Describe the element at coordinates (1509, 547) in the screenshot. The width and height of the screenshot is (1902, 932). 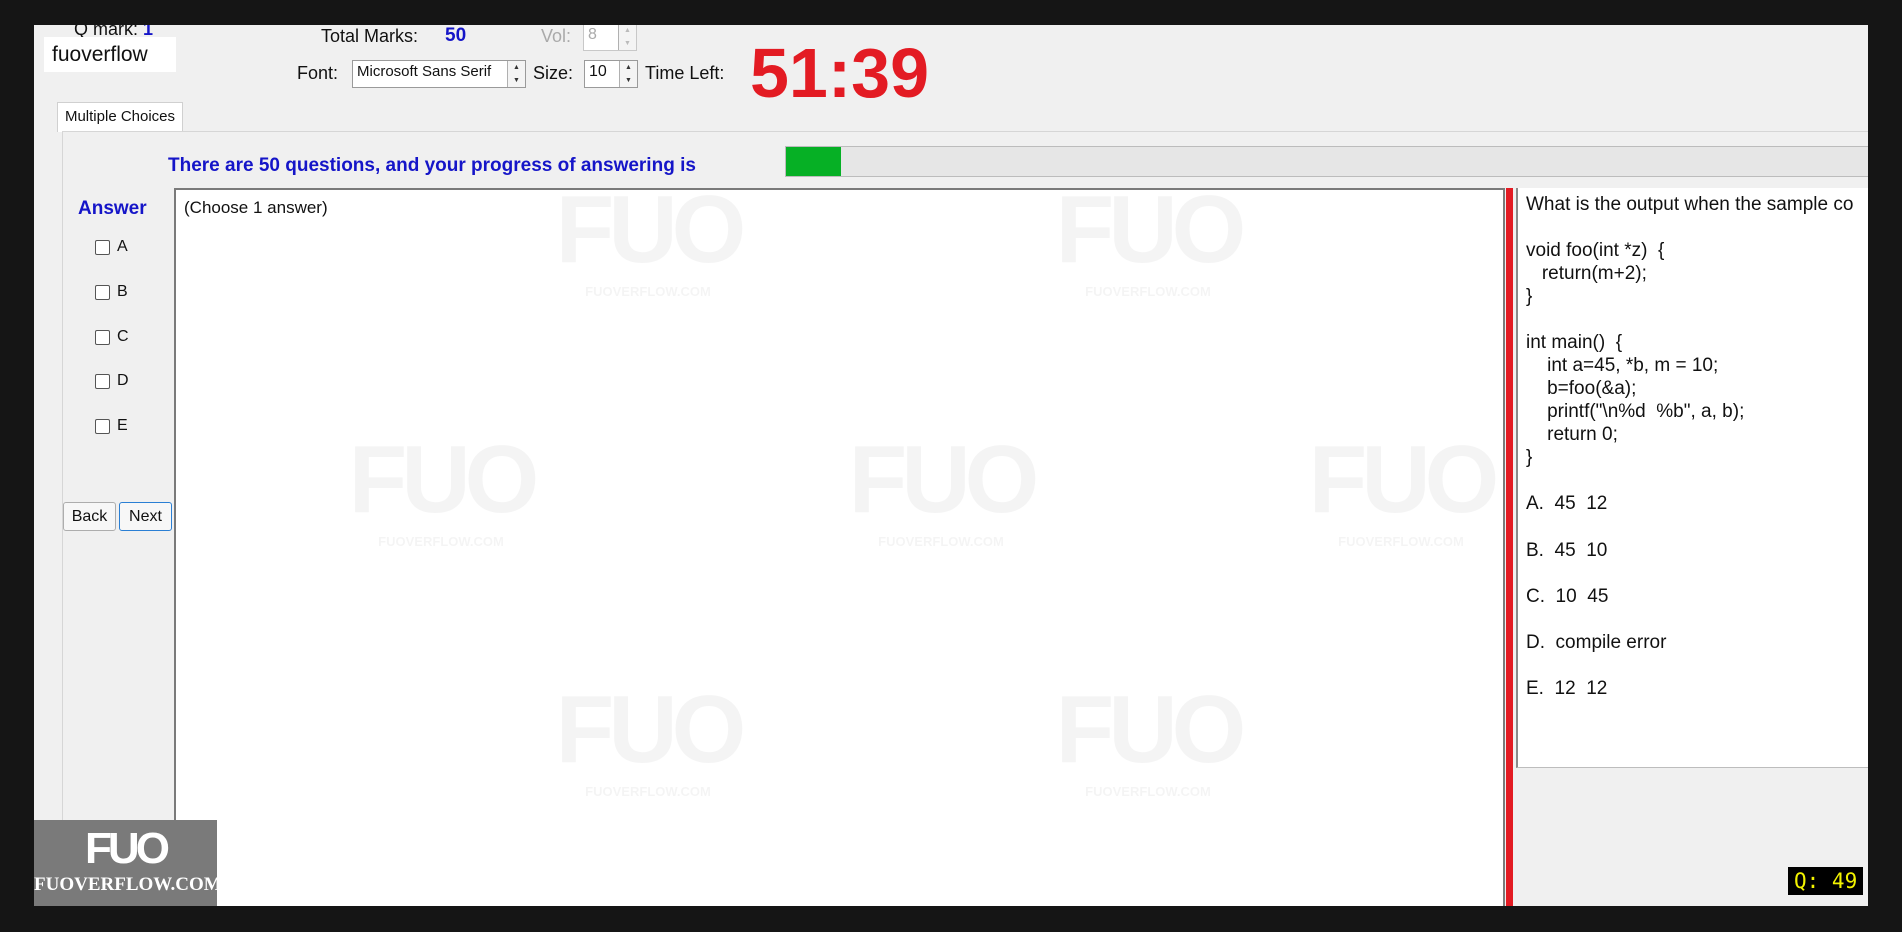
I see `divider-bar` at that location.